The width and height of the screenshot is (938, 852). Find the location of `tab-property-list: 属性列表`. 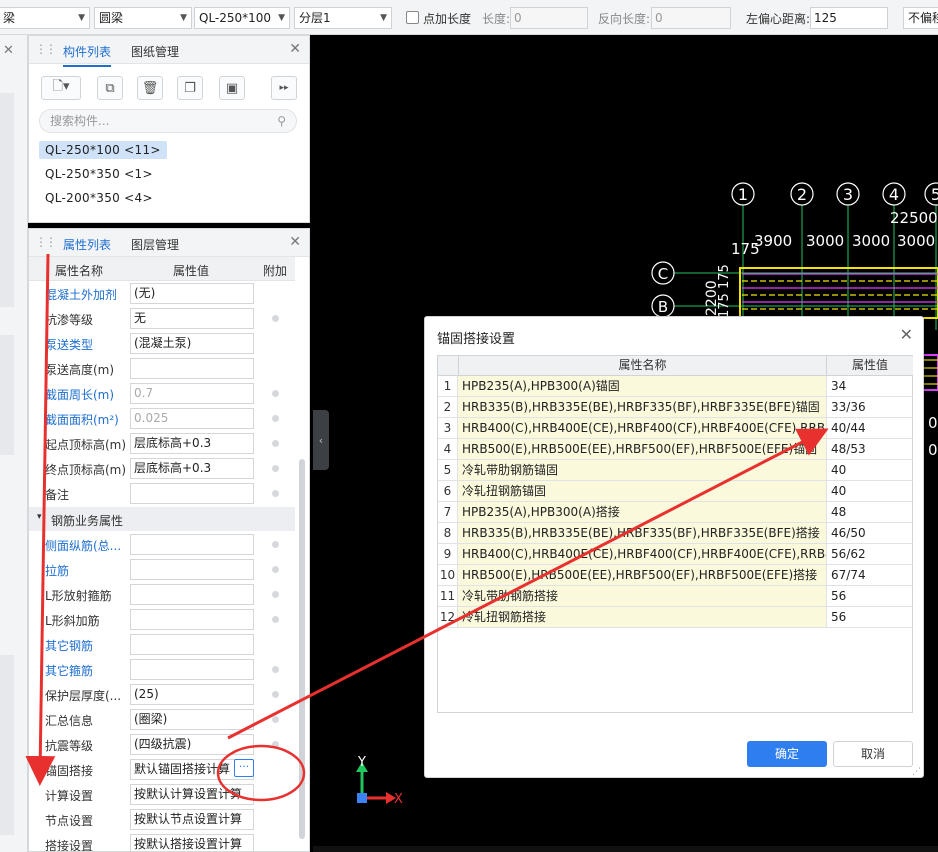

tab-property-list: 属性列表 is located at coordinates (87, 248).